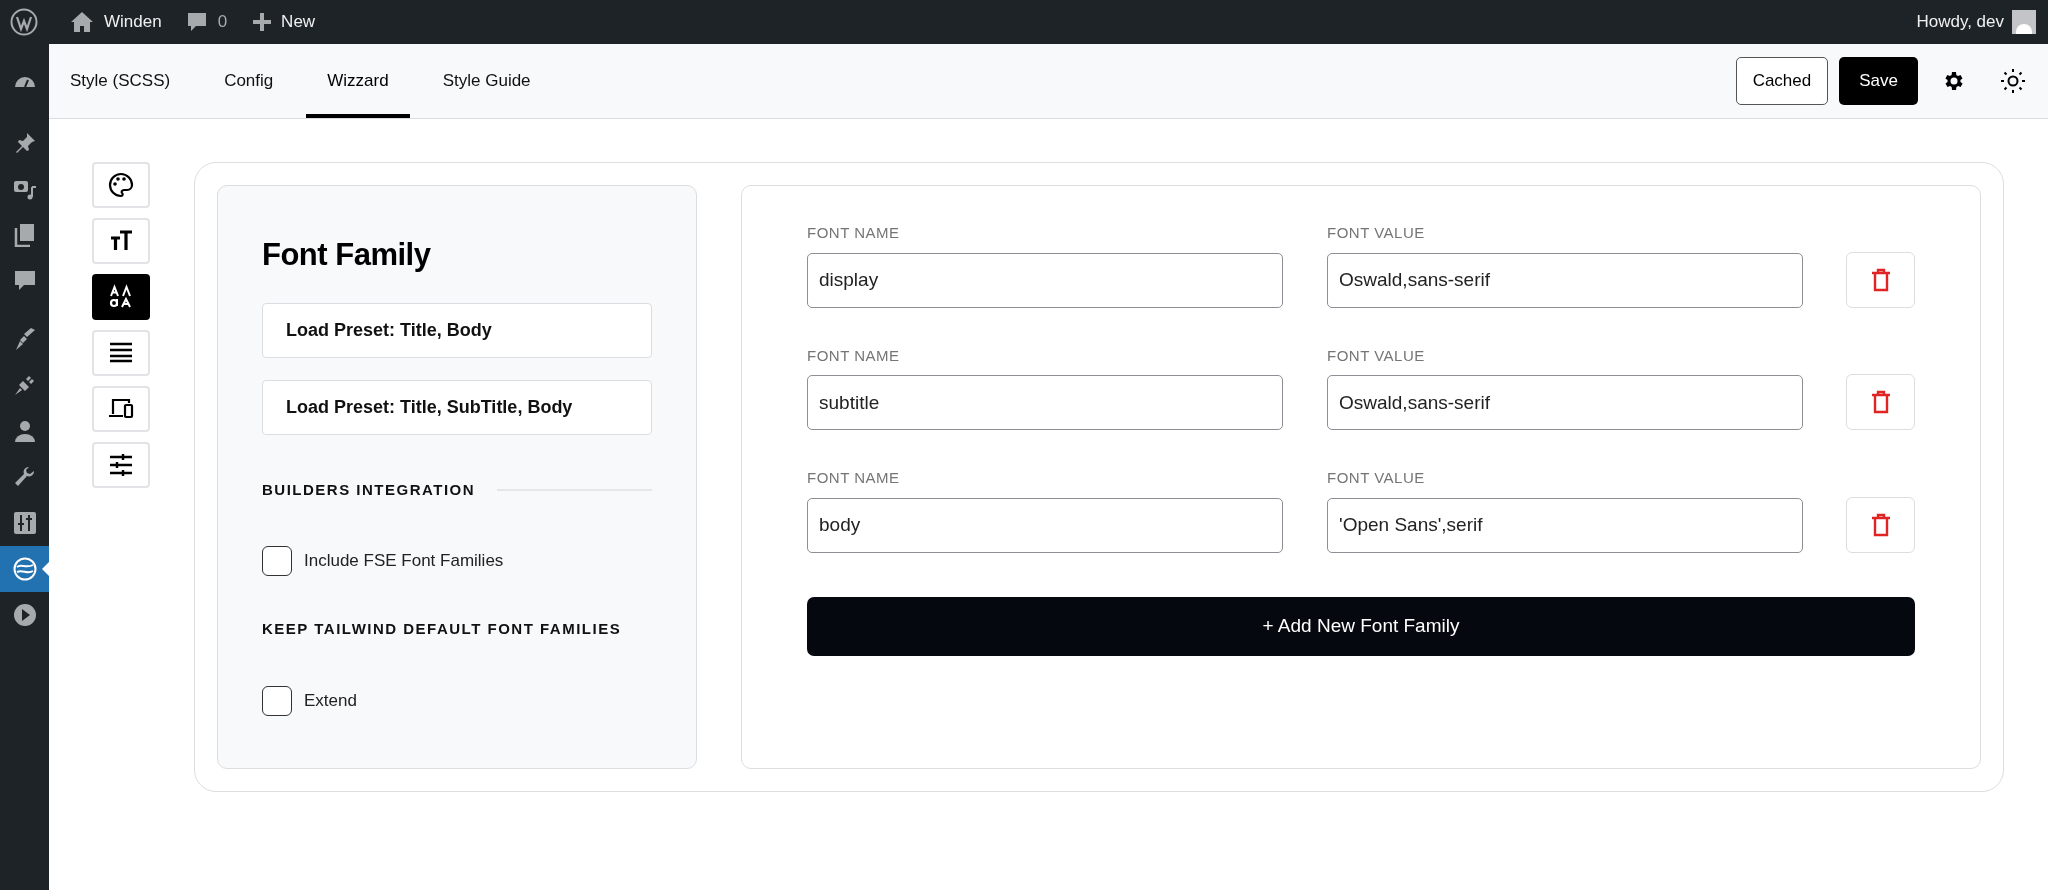  I want to click on wordpress-logo-icon, so click(24, 22).